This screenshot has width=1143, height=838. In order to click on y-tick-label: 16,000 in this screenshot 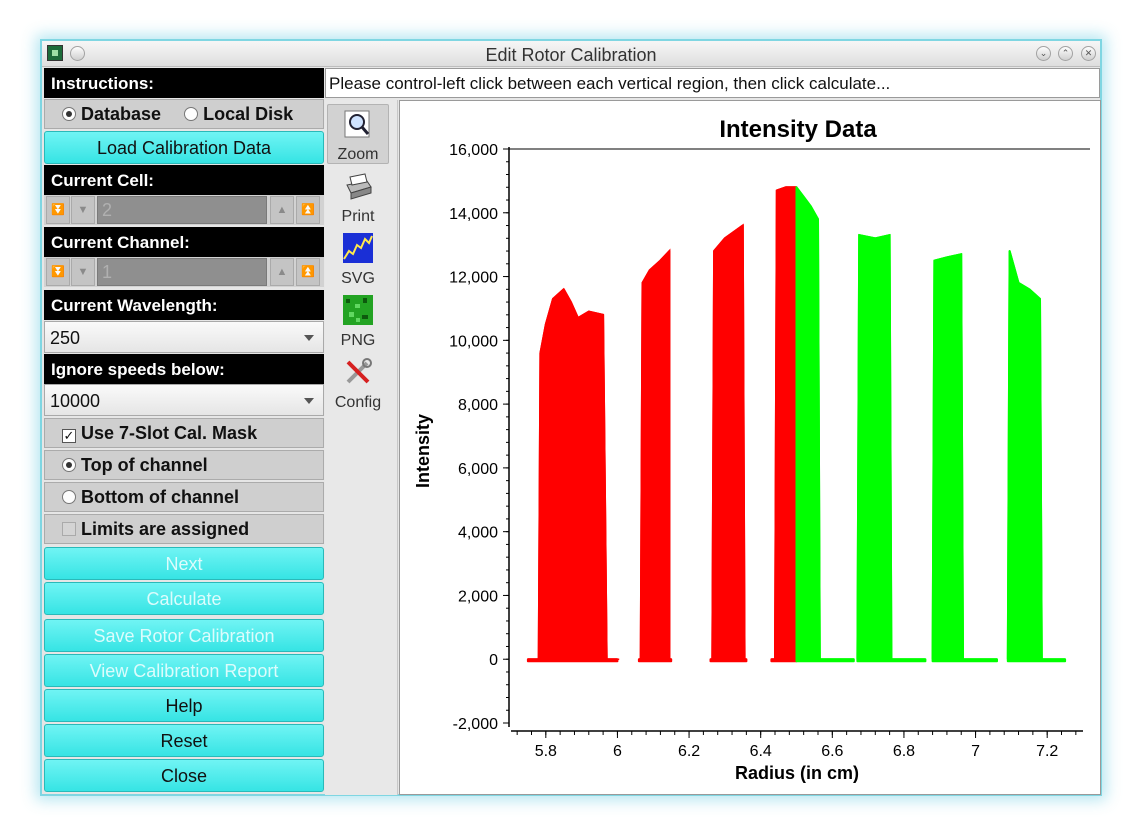, I will do `click(473, 150)`.